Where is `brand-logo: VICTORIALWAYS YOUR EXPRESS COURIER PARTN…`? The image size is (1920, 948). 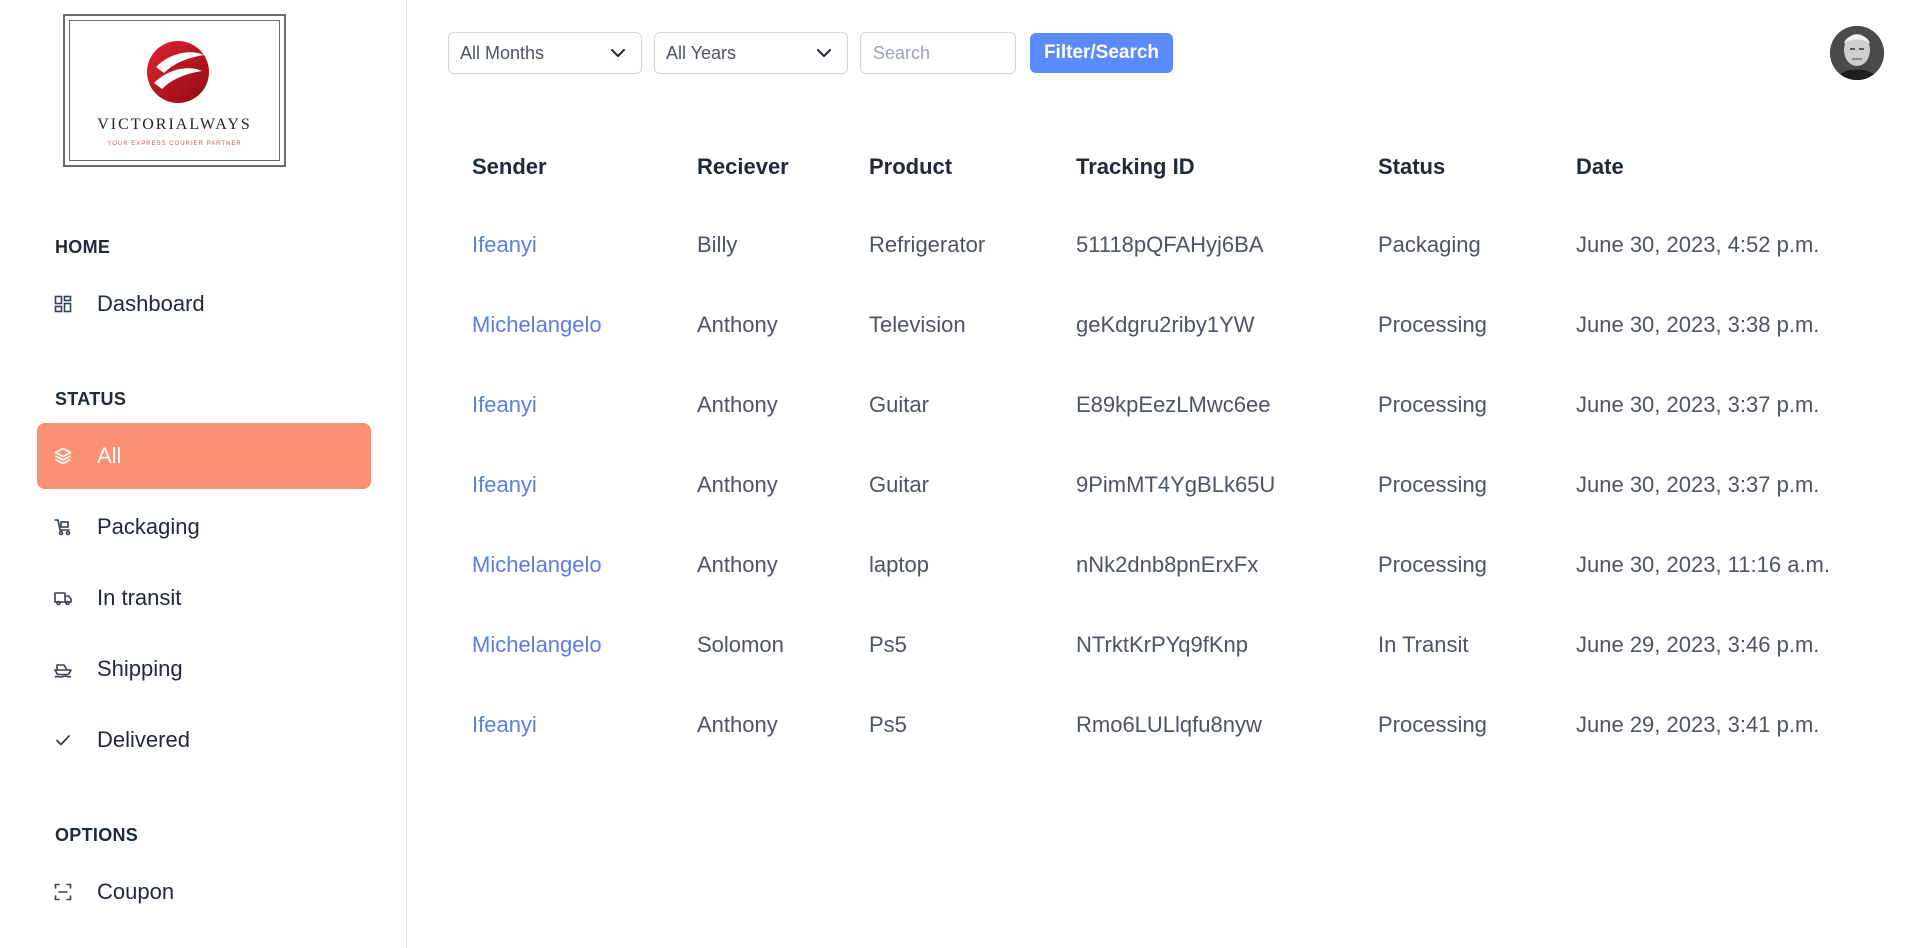
brand-logo: VICTORIALWAYS YOUR EXPRESS COURIER PARTN… is located at coordinates (174, 90).